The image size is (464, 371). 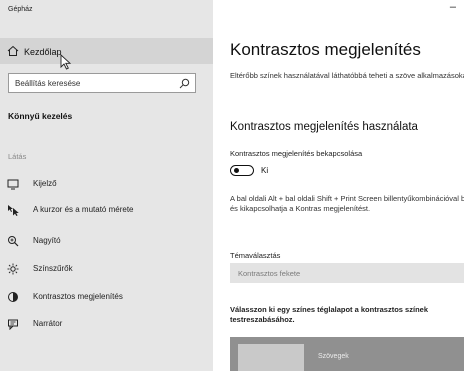 I want to click on preview-text-label: Szövegek, so click(x=333, y=356).